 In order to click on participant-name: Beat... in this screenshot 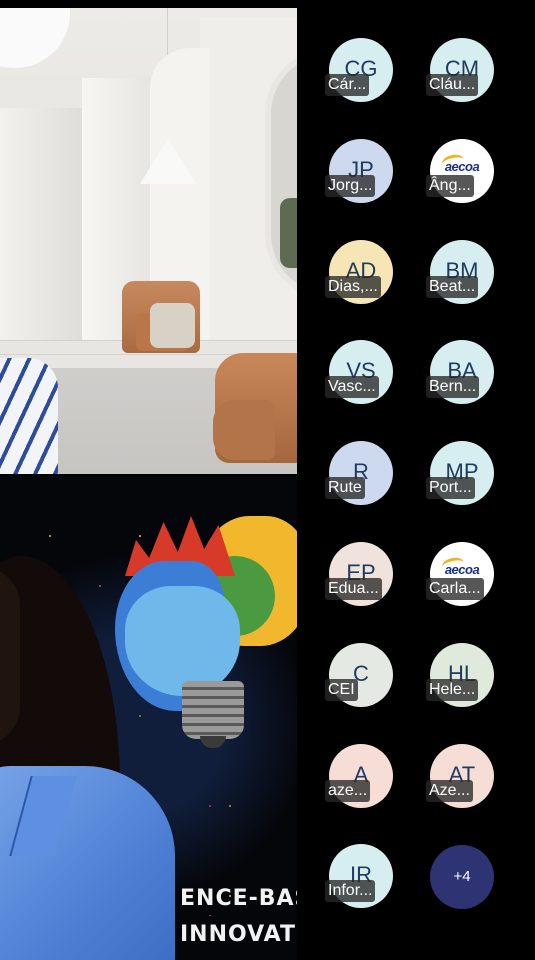, I will do `click(452, 287)`.